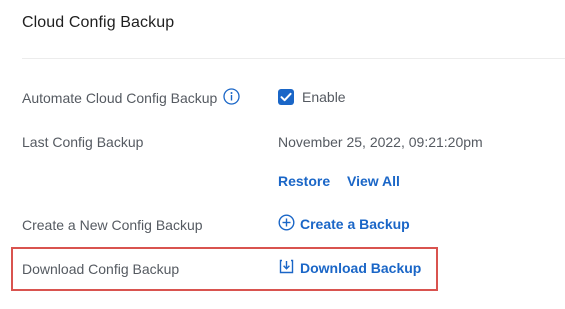  I want to click on enable-checkbox, so click(286, 97).